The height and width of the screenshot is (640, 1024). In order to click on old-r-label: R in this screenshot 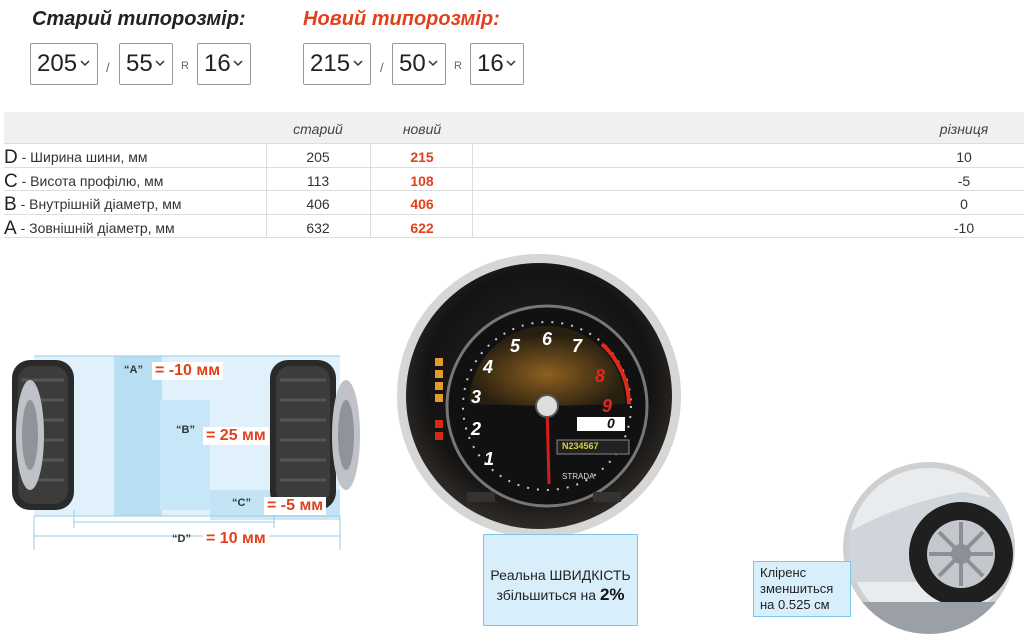, I will do `click(185, 66)`.